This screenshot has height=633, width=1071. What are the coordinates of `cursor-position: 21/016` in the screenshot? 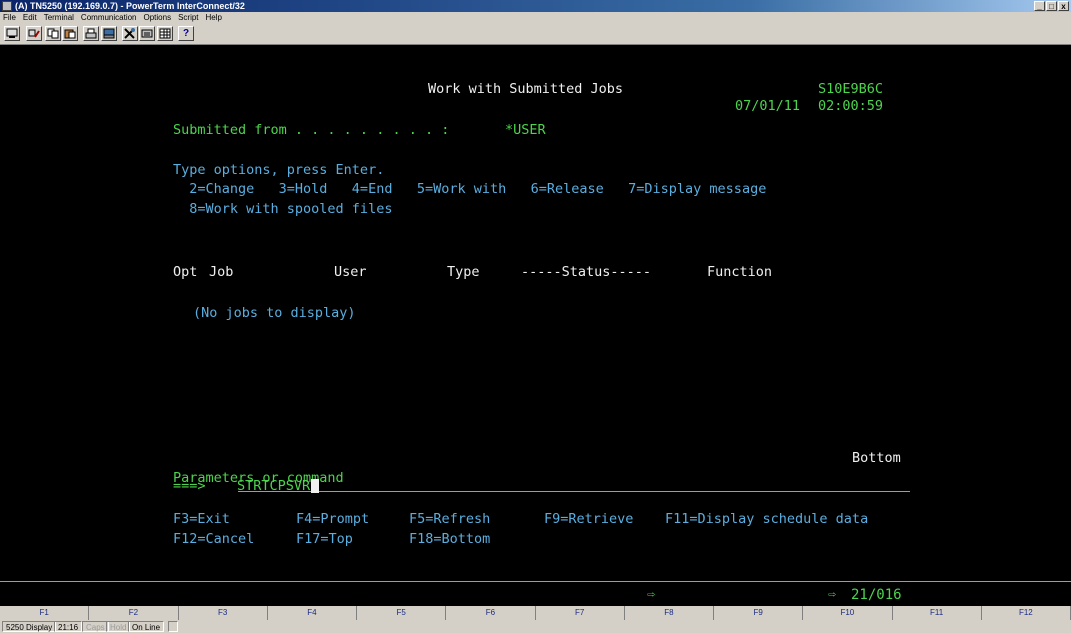 It's located at (876, 595).